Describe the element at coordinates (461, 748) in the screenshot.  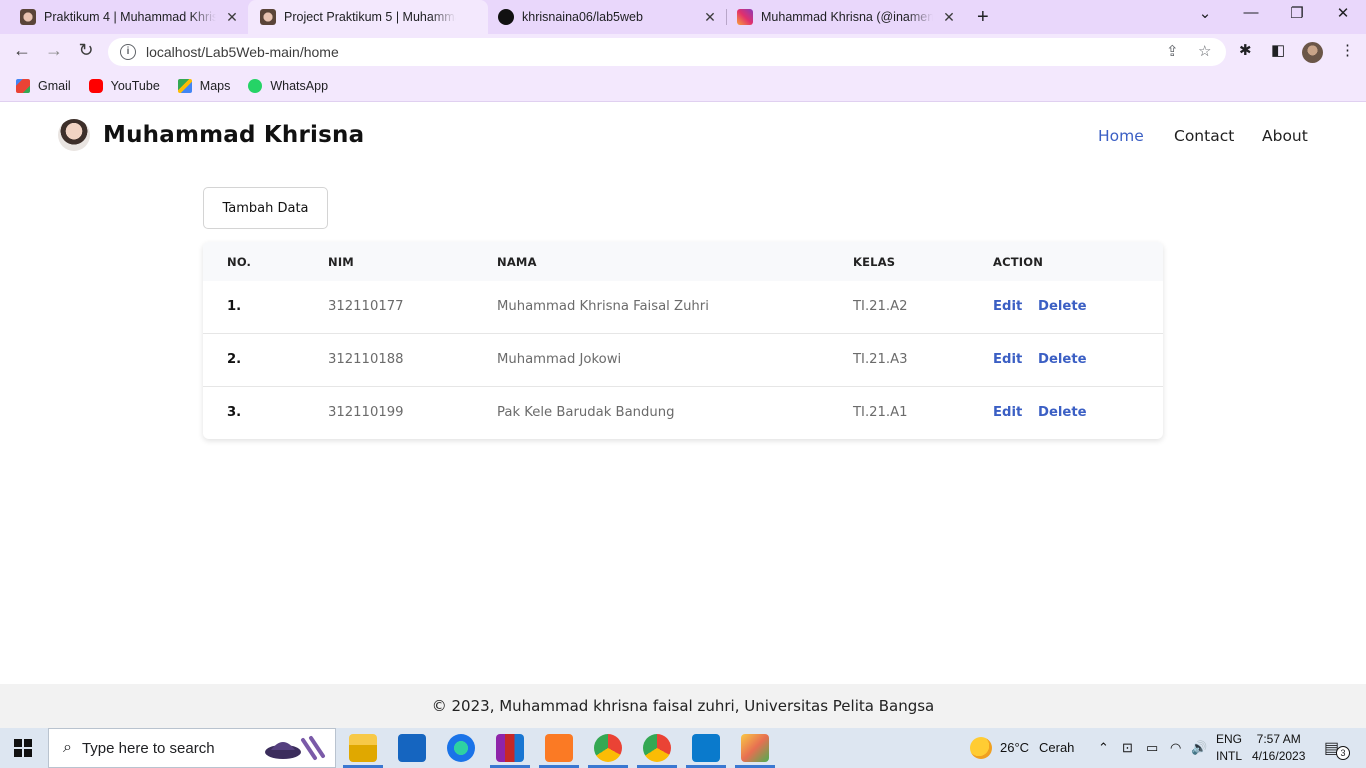
I see `edge-icon` at that location.